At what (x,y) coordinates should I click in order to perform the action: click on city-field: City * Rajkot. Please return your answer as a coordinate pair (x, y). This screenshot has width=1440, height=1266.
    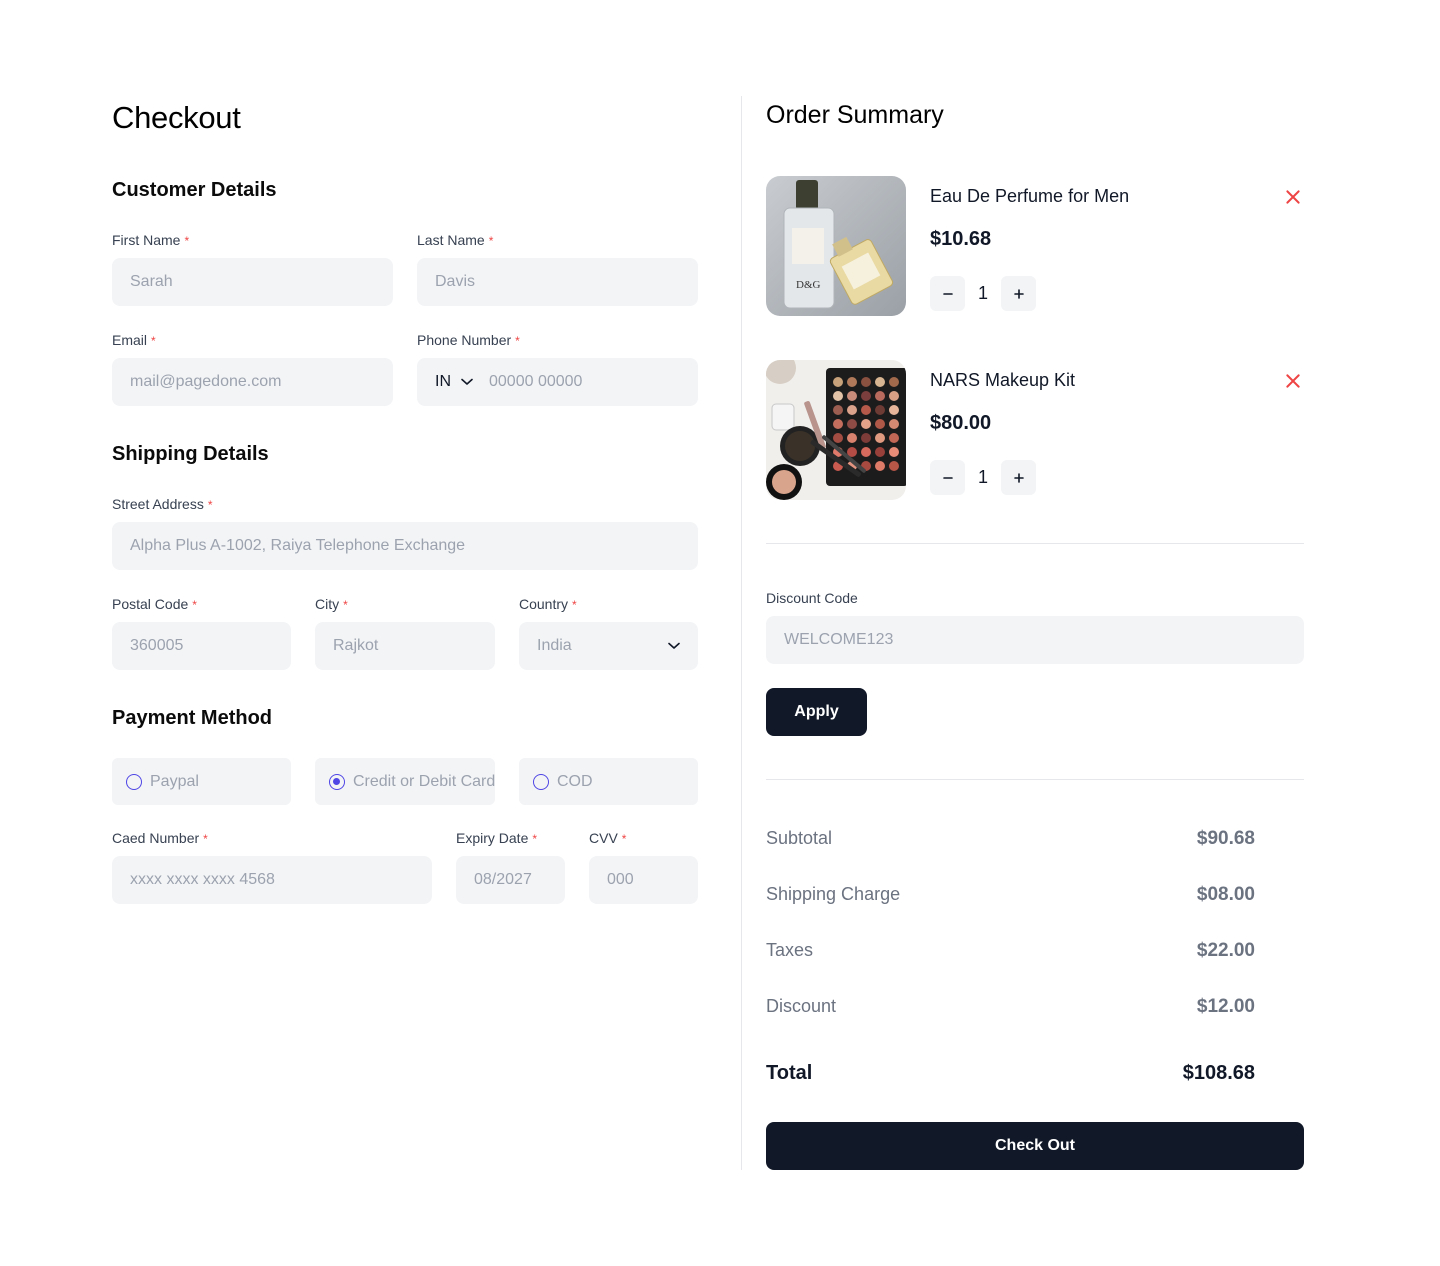
    Looking at the image, I should click on (405, 632).